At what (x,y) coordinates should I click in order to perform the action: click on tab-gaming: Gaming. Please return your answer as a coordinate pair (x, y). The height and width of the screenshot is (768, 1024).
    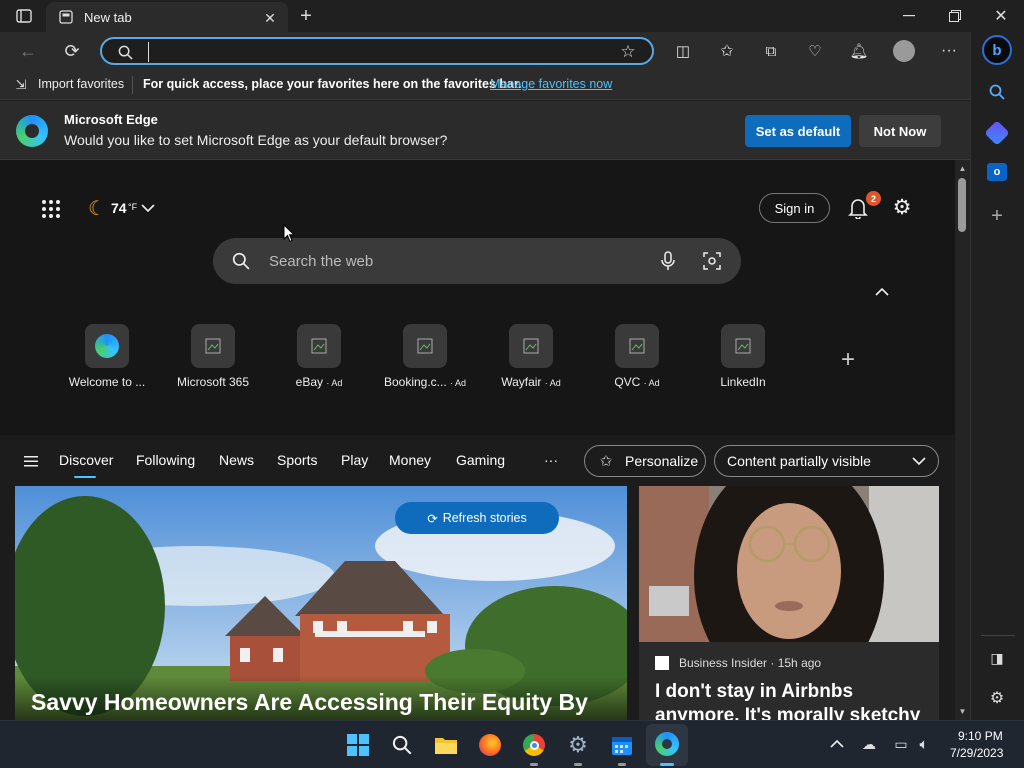
    Looking at the image, I should click on (480, 460).